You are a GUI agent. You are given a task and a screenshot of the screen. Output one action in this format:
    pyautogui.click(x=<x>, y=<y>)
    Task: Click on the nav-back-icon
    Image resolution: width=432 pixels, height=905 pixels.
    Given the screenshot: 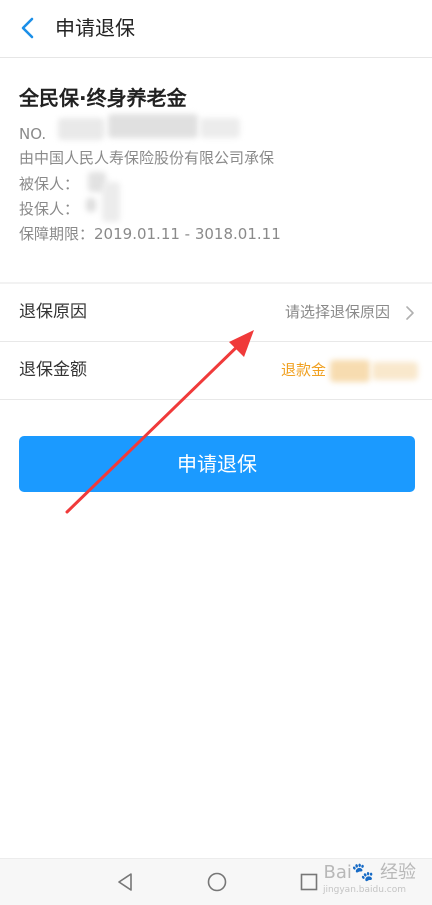 What is the action you would take?
    pyautogui.click(x=125, y=882)
    